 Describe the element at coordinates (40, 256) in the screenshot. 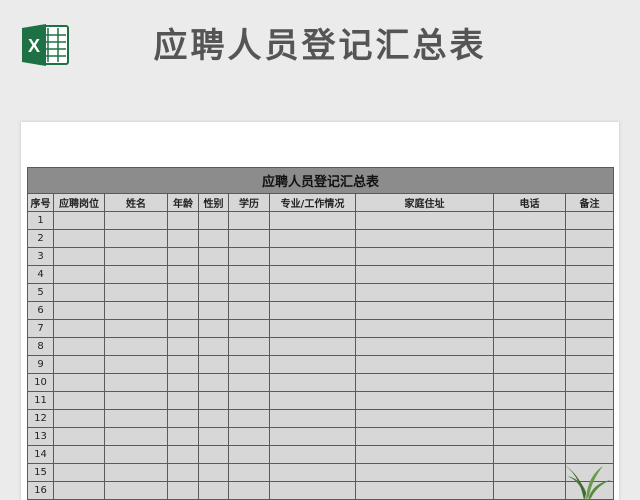

I see `row-number-cell: 3` at that location.